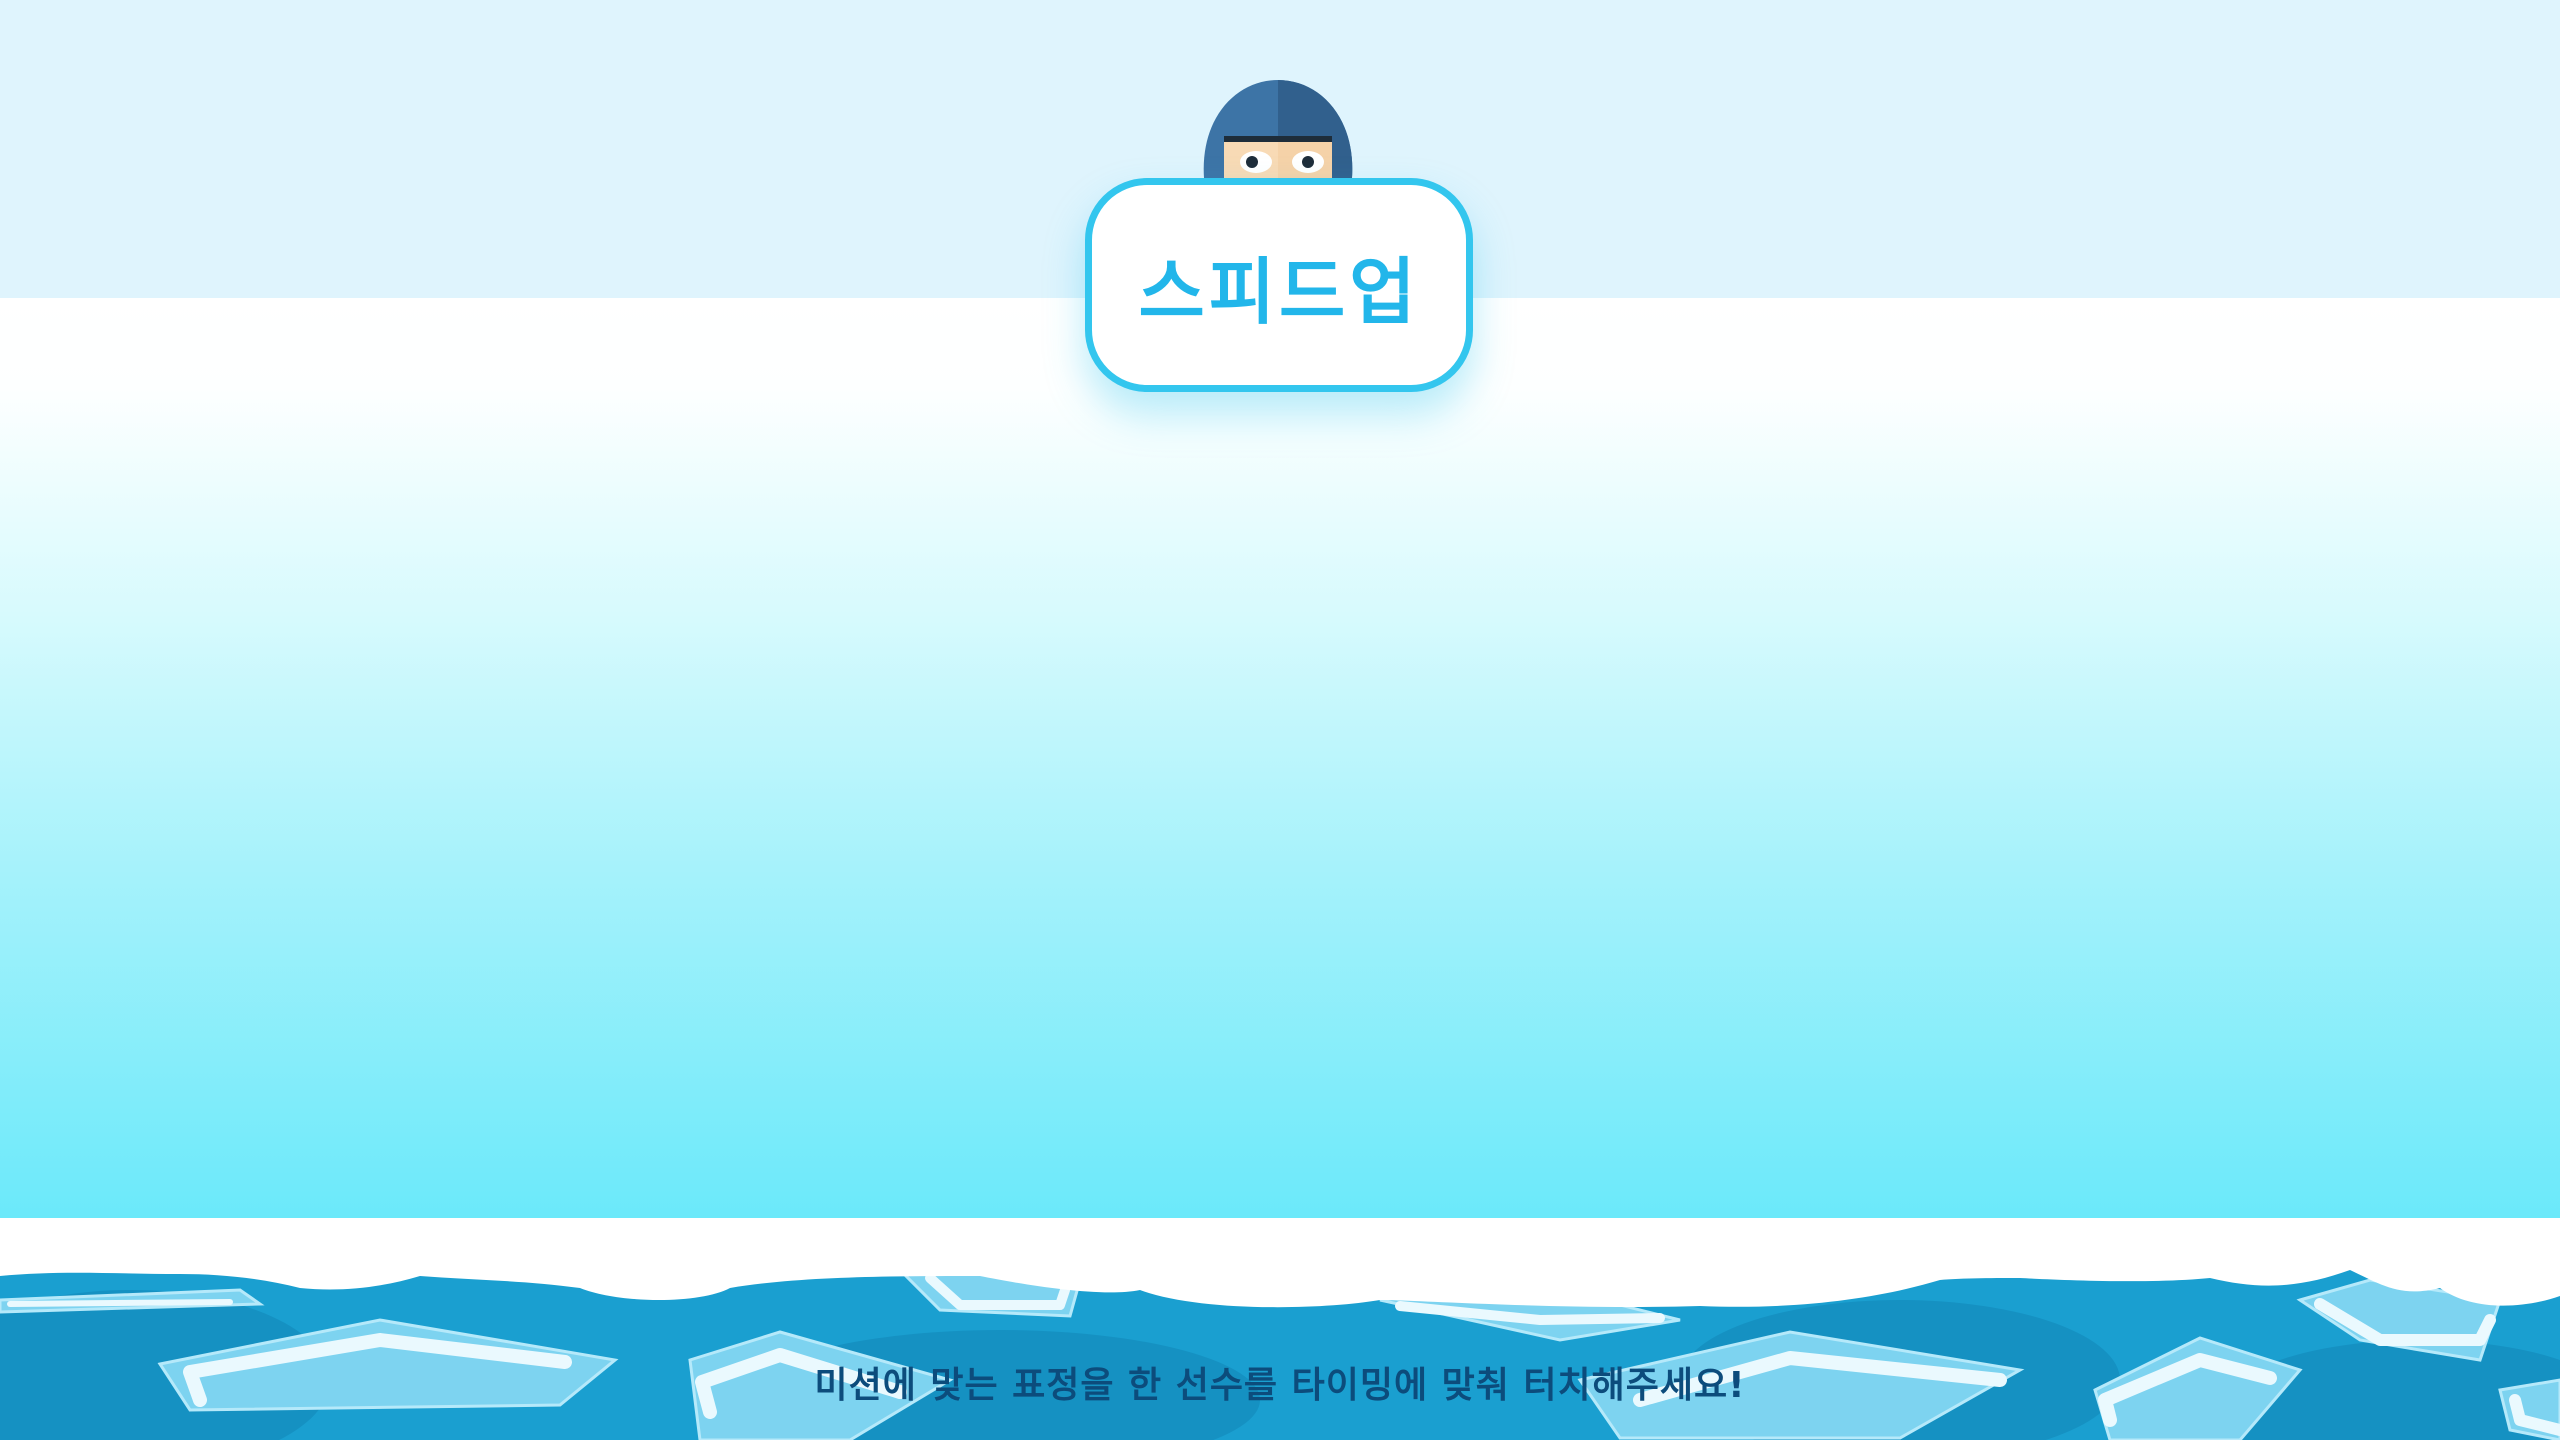 This screenshot has height=1440, width=2560. Describe the element at coordinates (1278, 133) in the screenshot. I see `helmeted-athlete-peeking-icon` at that location.